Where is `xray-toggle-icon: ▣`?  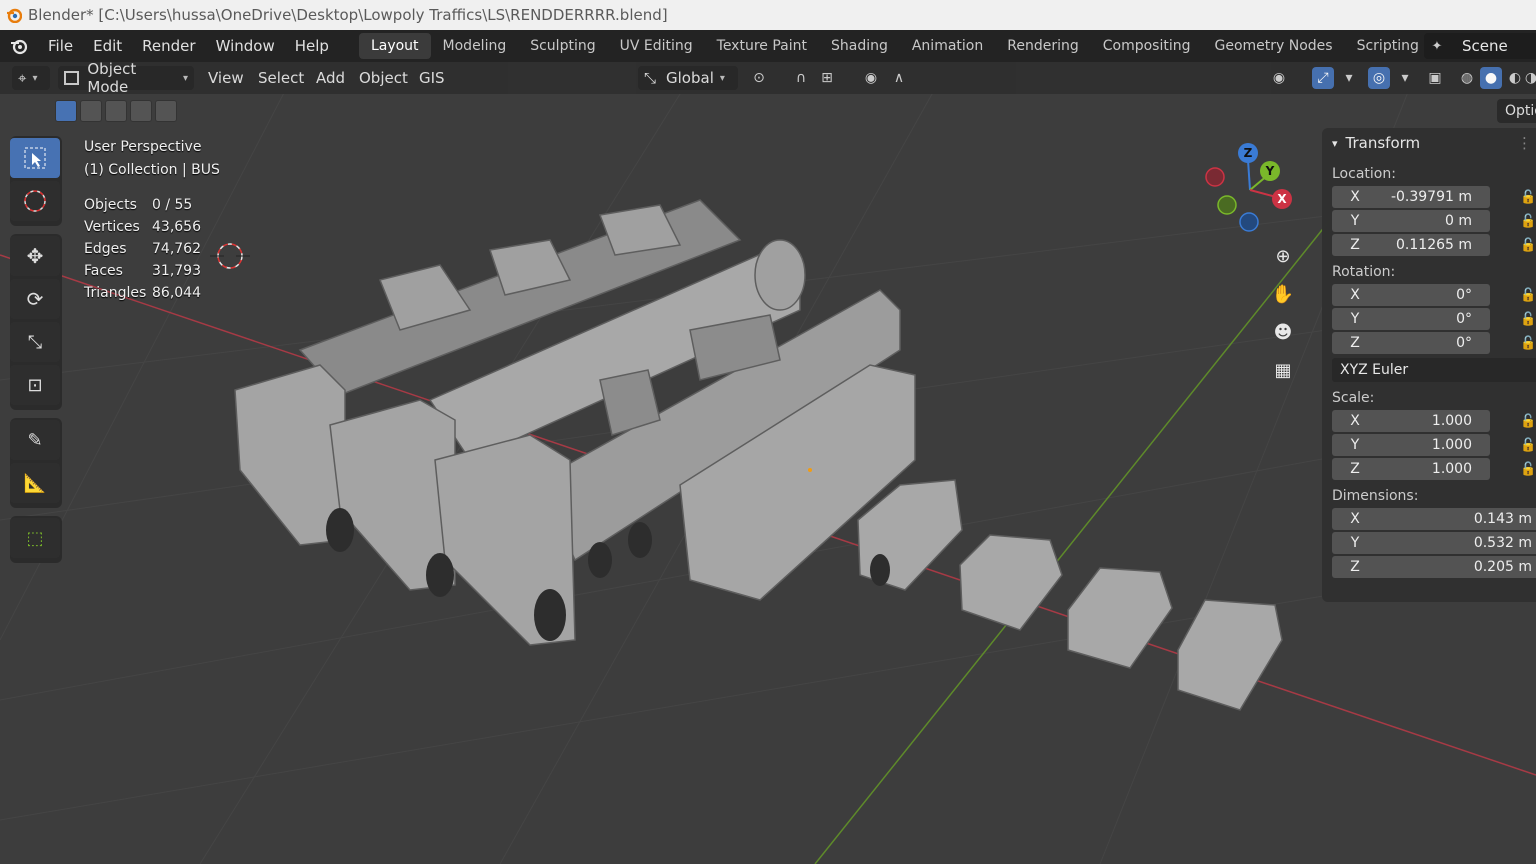
xray-toggle-icon: ▣ is located at coordinates (1435, 78).